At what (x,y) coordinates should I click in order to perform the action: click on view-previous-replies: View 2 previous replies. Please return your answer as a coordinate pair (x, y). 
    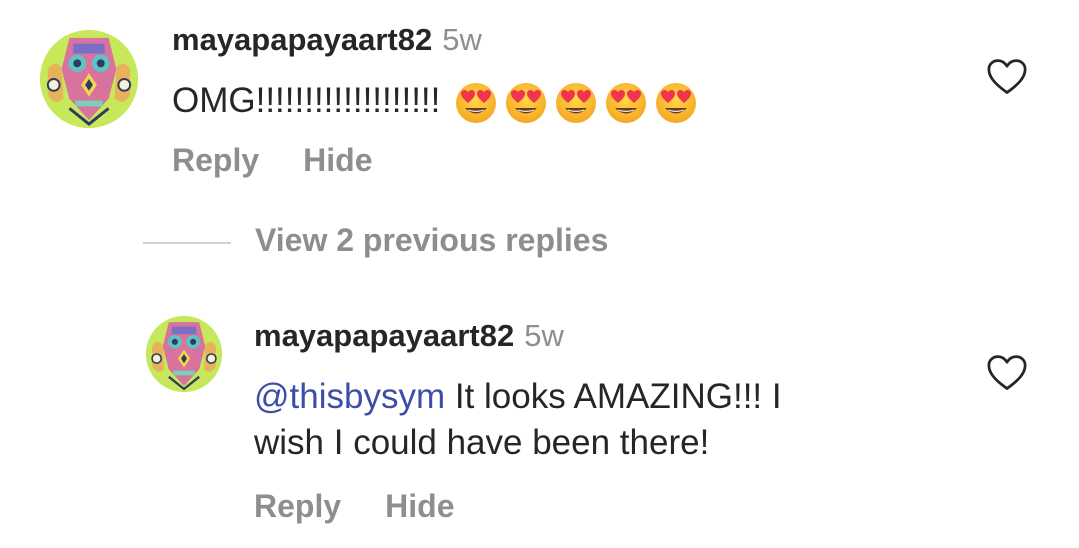
    Looking at the image, I should click on (375, 240).